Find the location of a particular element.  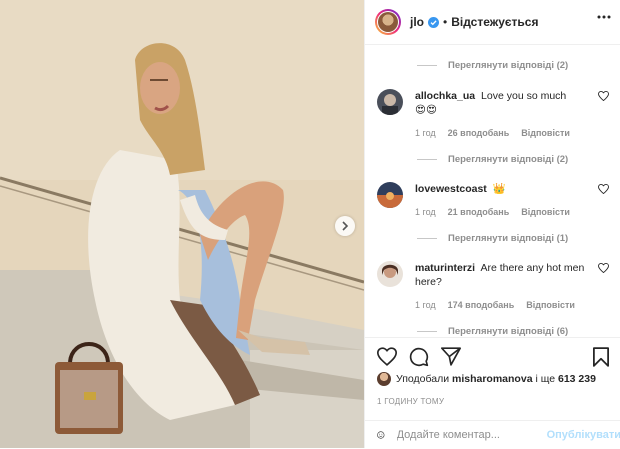

comment-meta: 1 год 26 вподобань Відповісти is located at coordinates (492, 133).